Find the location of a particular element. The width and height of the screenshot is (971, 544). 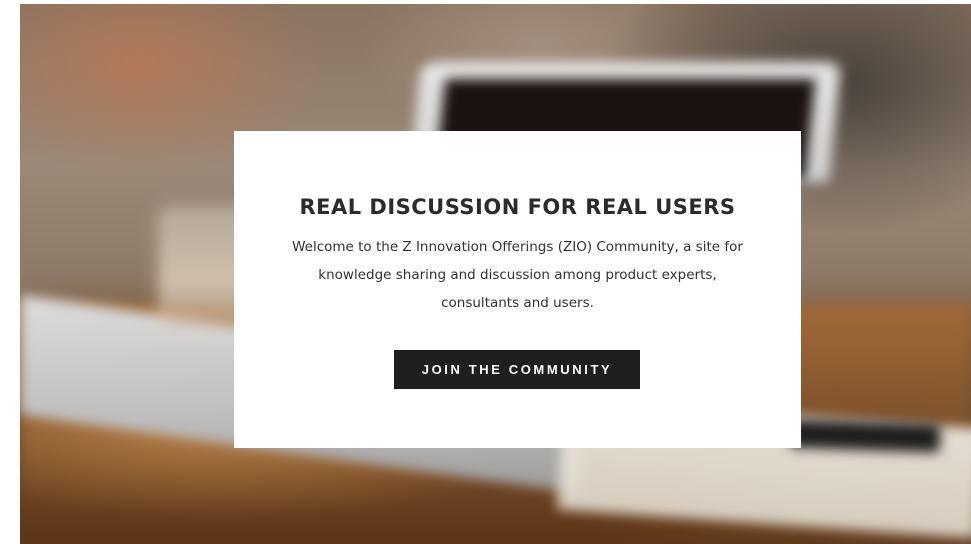

join-community-button: JOIN THE COMMUNITY is located at coordinates (517, 369).